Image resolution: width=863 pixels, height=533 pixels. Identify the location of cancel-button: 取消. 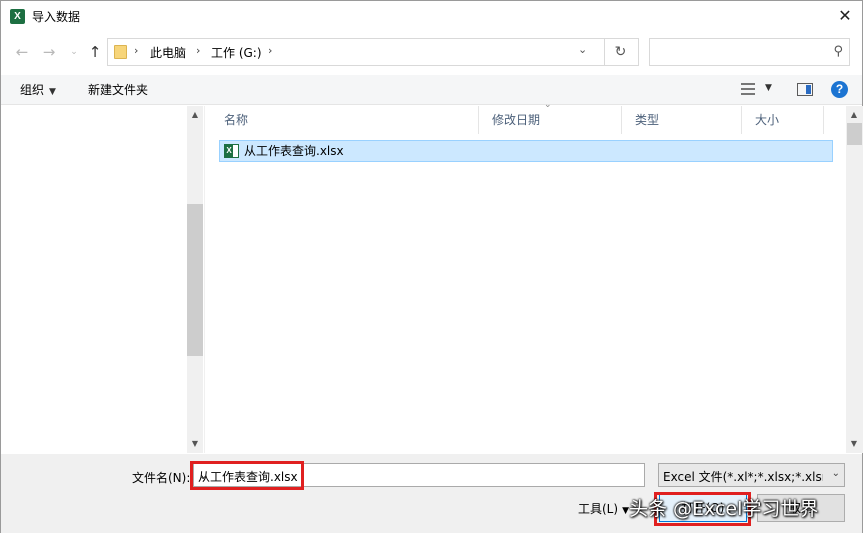
(801, 508).